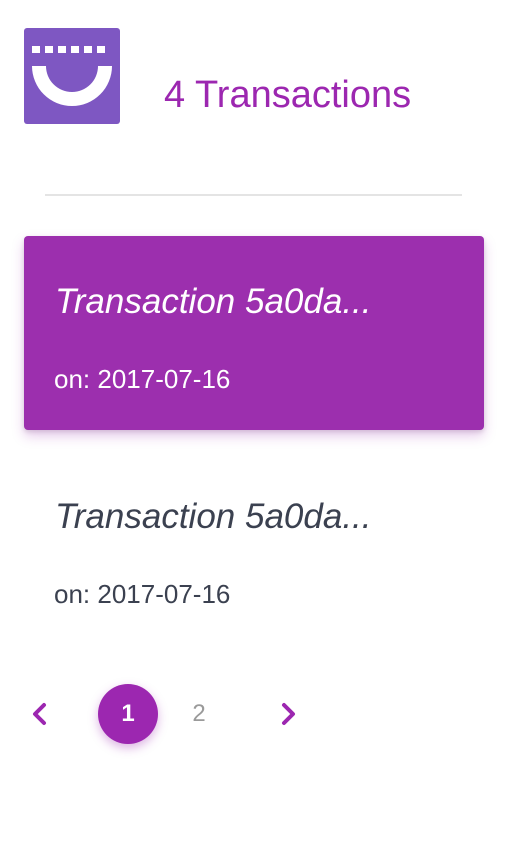  I want to click on pagination: 1 2, so click(255, 714).